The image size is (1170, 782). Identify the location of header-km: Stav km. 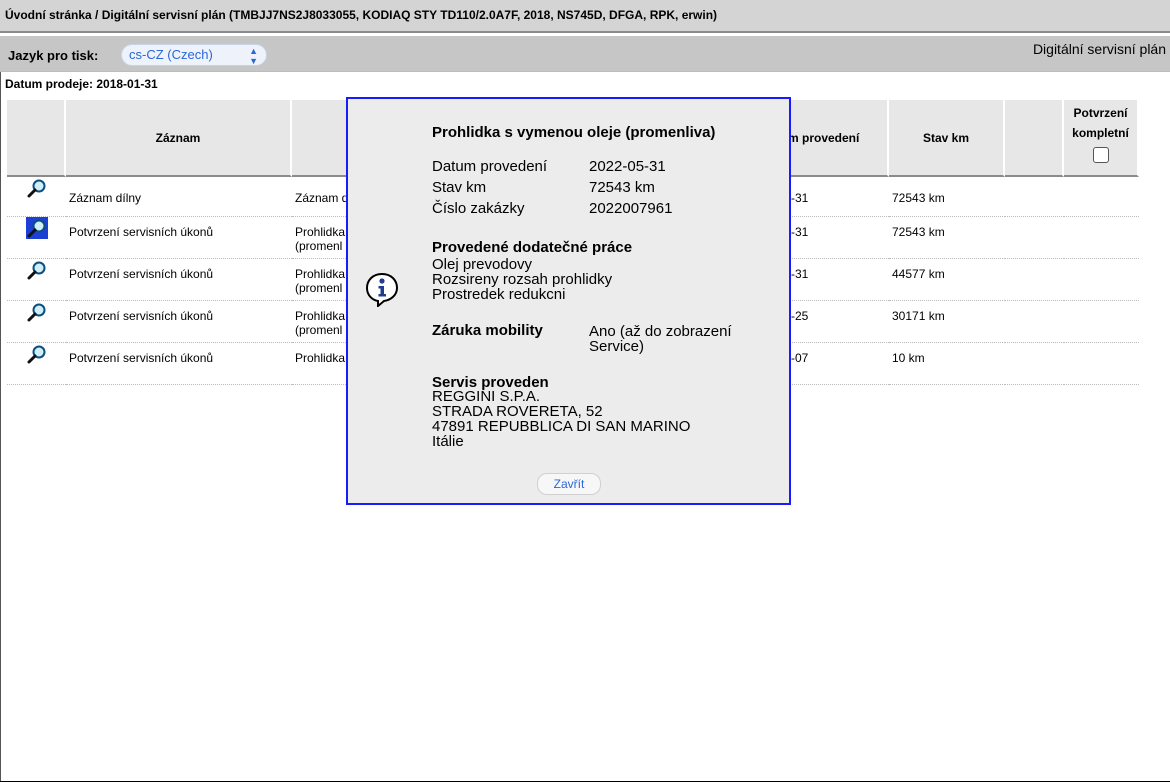
(947, 138).